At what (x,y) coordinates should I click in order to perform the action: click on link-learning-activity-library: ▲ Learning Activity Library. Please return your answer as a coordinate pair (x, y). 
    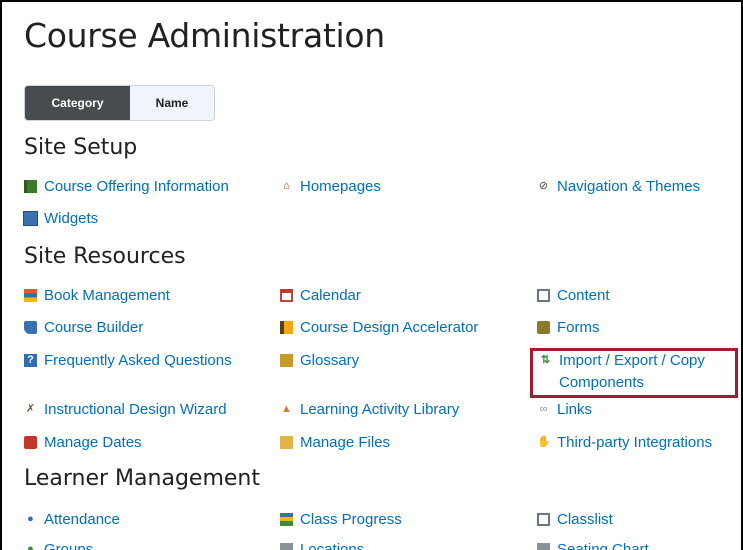
    Looking at the image, I should click on (369, 409).